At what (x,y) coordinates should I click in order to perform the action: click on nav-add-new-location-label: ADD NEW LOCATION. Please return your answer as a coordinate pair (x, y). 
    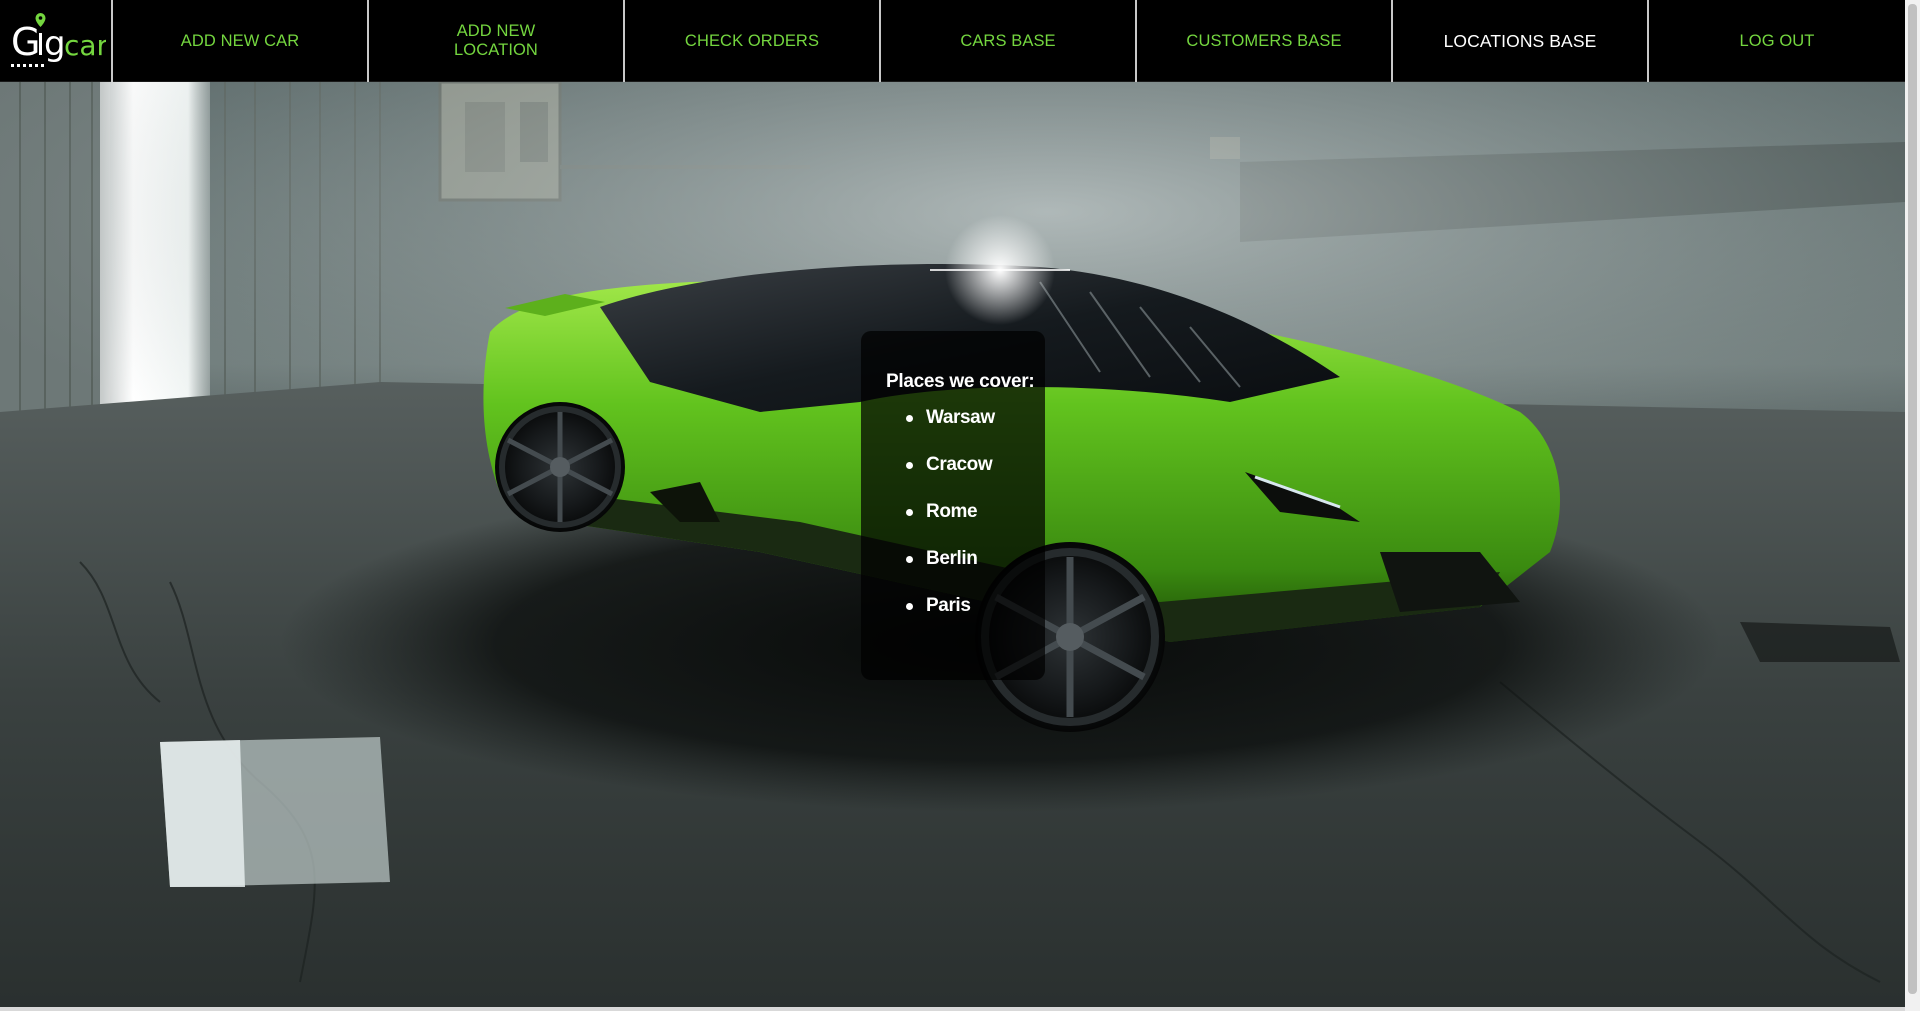
    Looking at the image, I should click on (496, 40).